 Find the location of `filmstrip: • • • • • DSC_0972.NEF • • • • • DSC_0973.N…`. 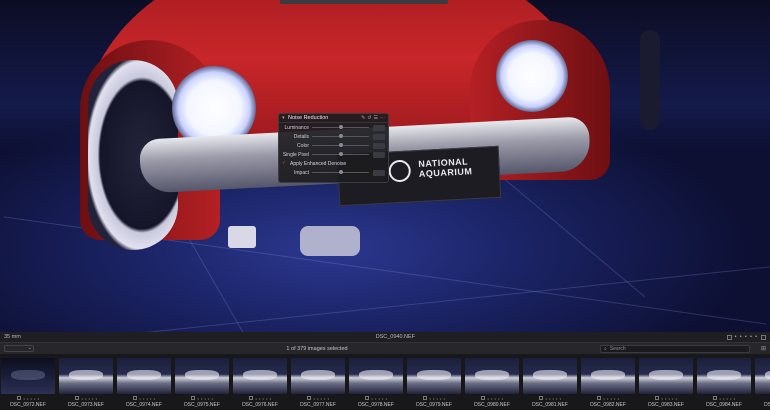

filmstrip: • • • • • DSC_0972.NEF • • • • • DSC_0973.N… is located at coordinates (385, 382).